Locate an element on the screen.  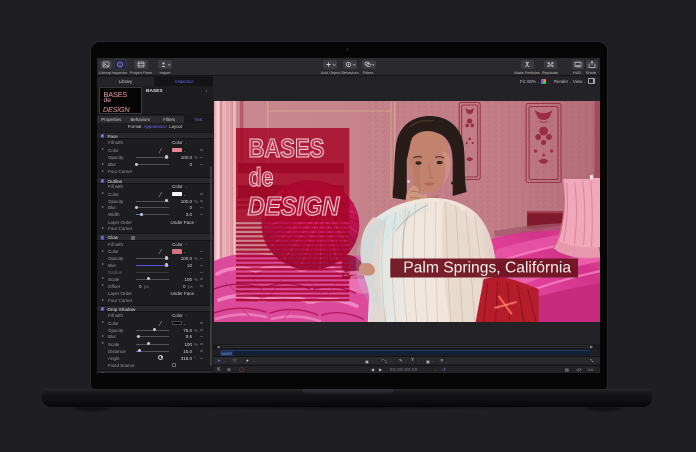
svg-text: de is located at coordinates (260, 177).